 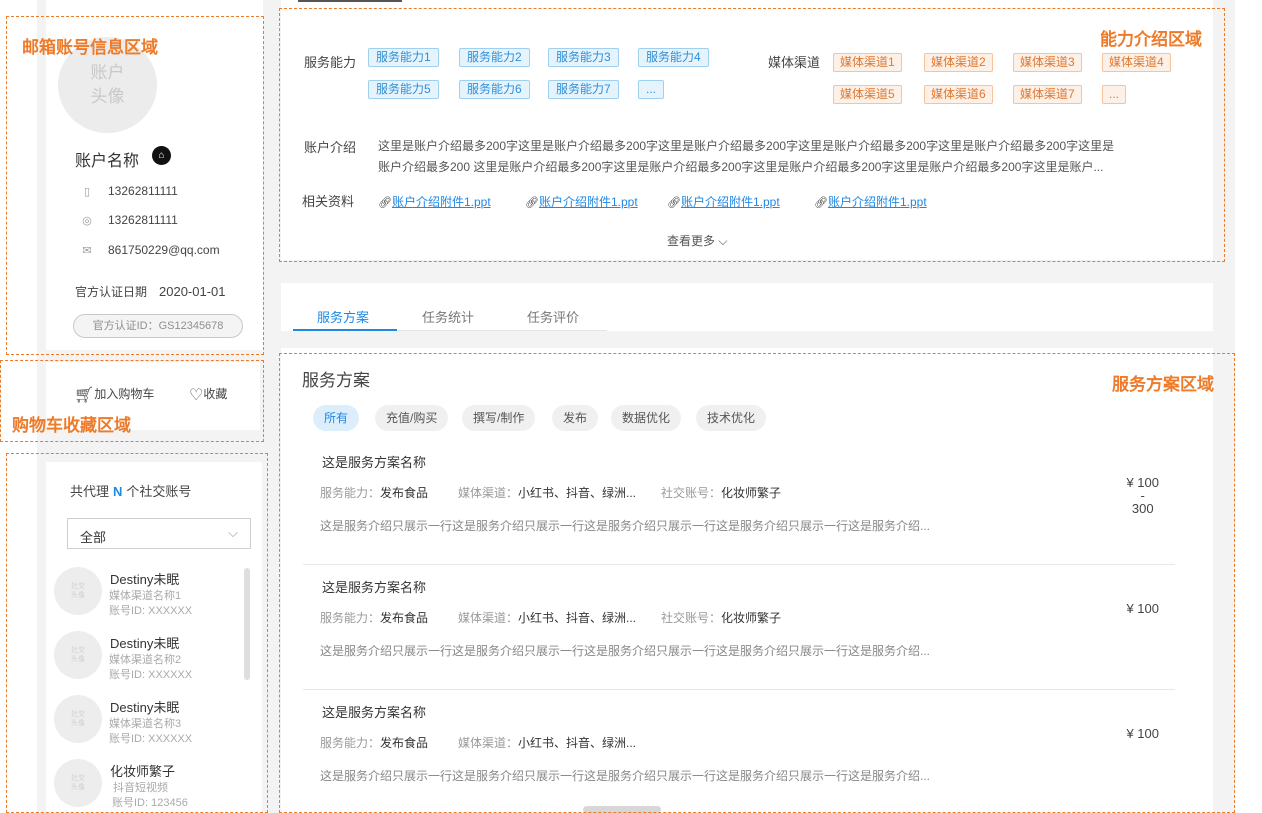 What do you see at coordinates (494, 89) in the screenshot?
I see `service-ability-tag: 服务能力6` at bounding box center [494, 89].